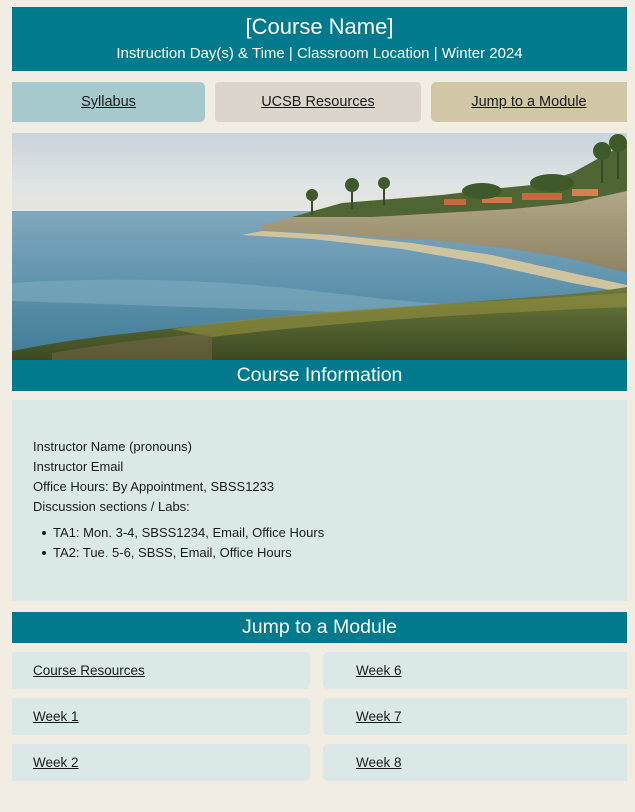 The width and height of the screenshot is (635, 812). I want to click on module-link-week-6: Week 6, so click(475, 670).